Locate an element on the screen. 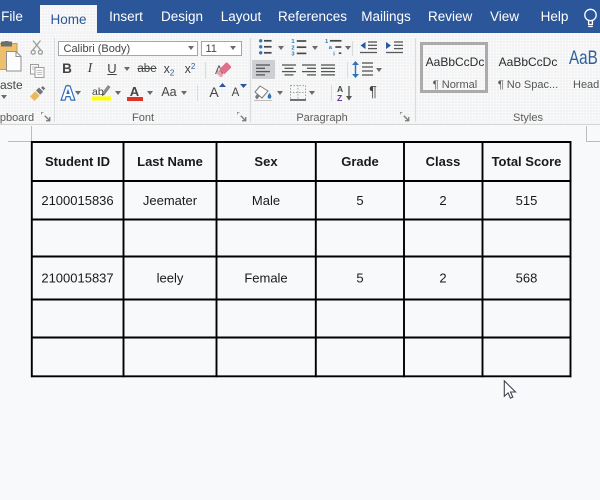 The width and height of the screenshot is (600, 500). svg-text: 3 is located at coordinates (293, 54).